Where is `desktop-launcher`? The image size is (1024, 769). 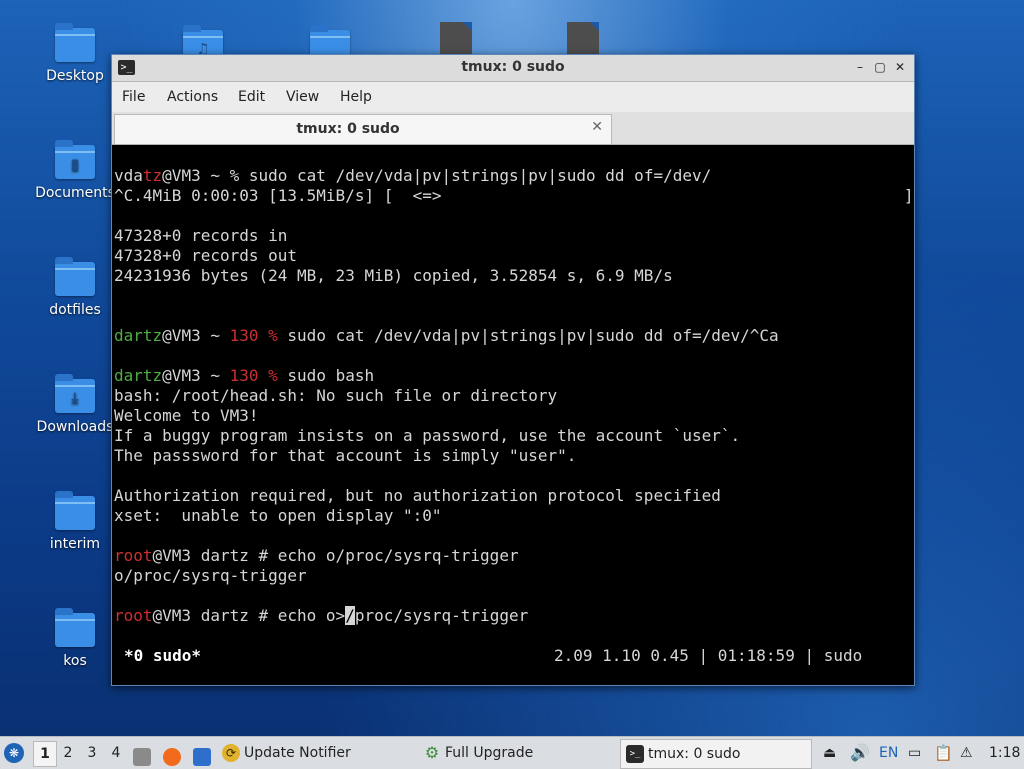
desktop-launcher is located at coordinates (204, 753).